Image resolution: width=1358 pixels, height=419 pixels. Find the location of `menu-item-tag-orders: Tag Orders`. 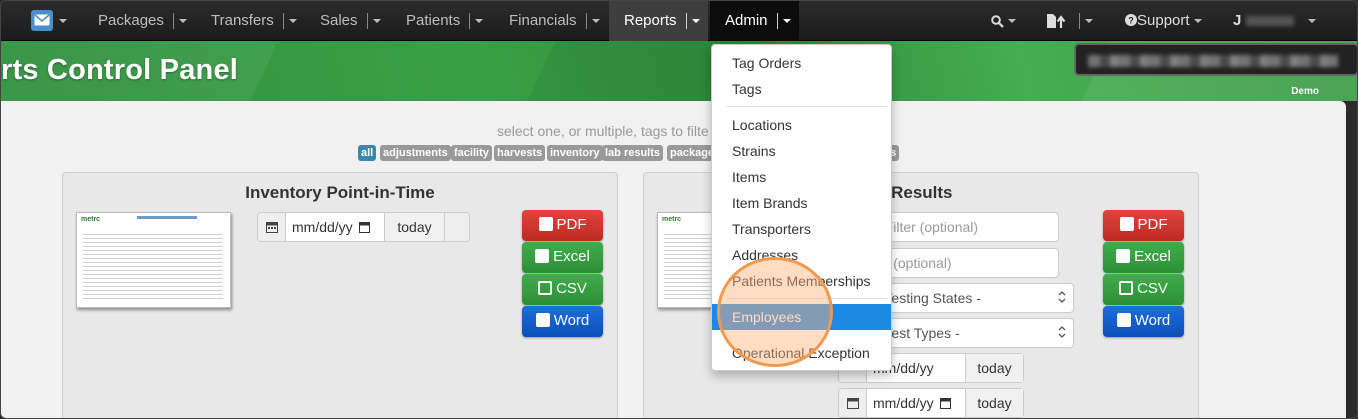

menu-item-tag-orders: Tag Orders is located at coordinates (801, 63).